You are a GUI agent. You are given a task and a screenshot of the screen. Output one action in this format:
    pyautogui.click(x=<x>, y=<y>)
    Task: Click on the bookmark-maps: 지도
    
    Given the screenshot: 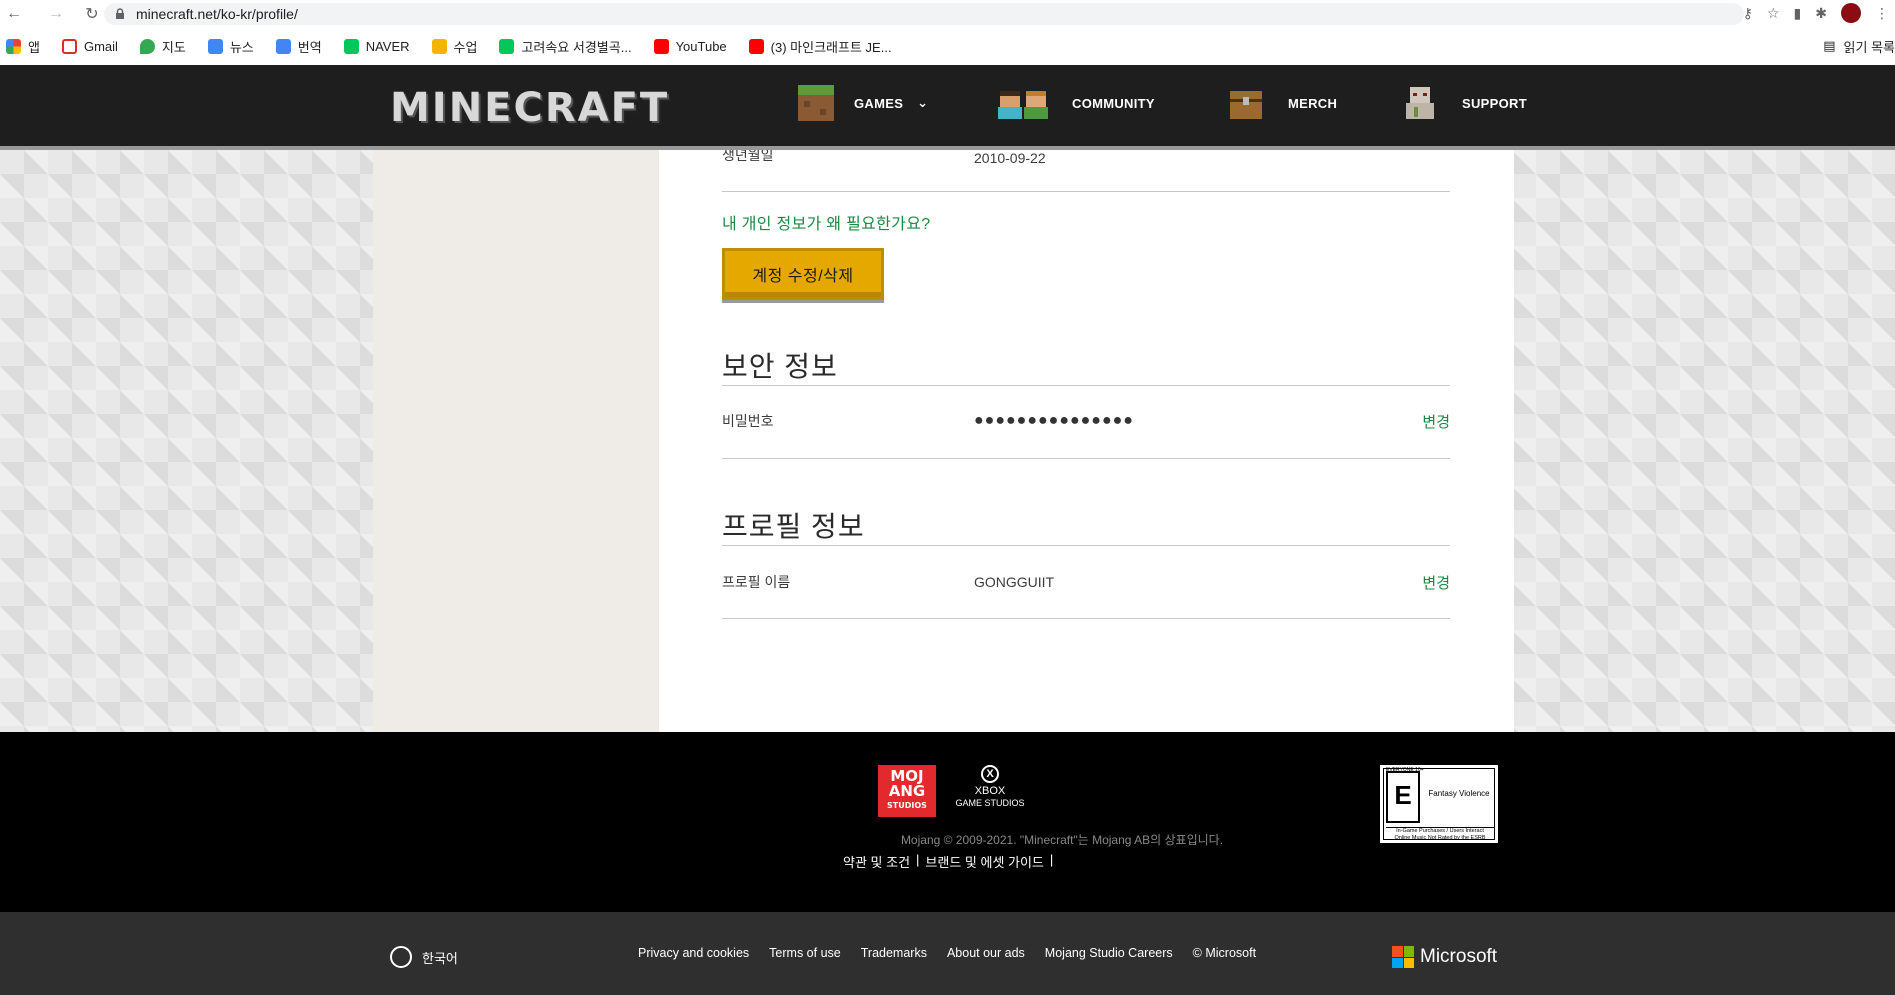 What is the action you would take?
    pyautogui.click(x=162, y=46)
    